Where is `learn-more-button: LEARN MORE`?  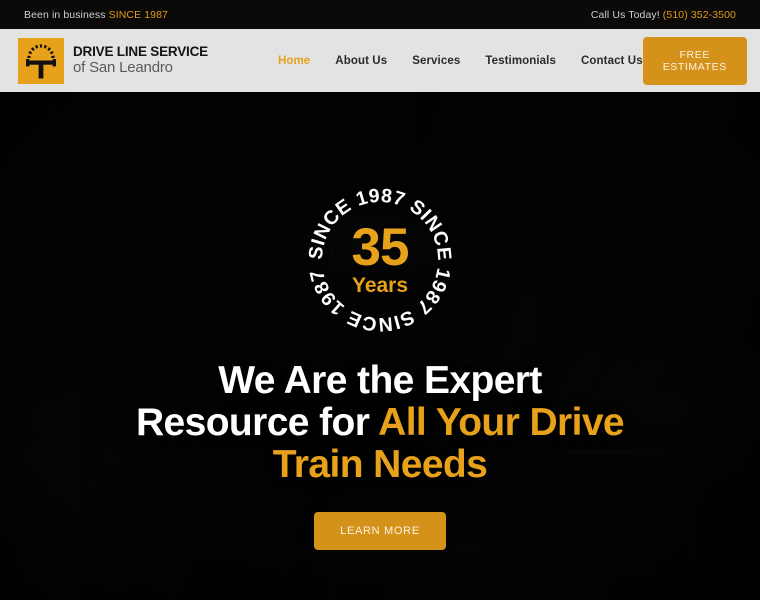
learn-more-button: LEARN MORE is located at coordinates (380, 531).